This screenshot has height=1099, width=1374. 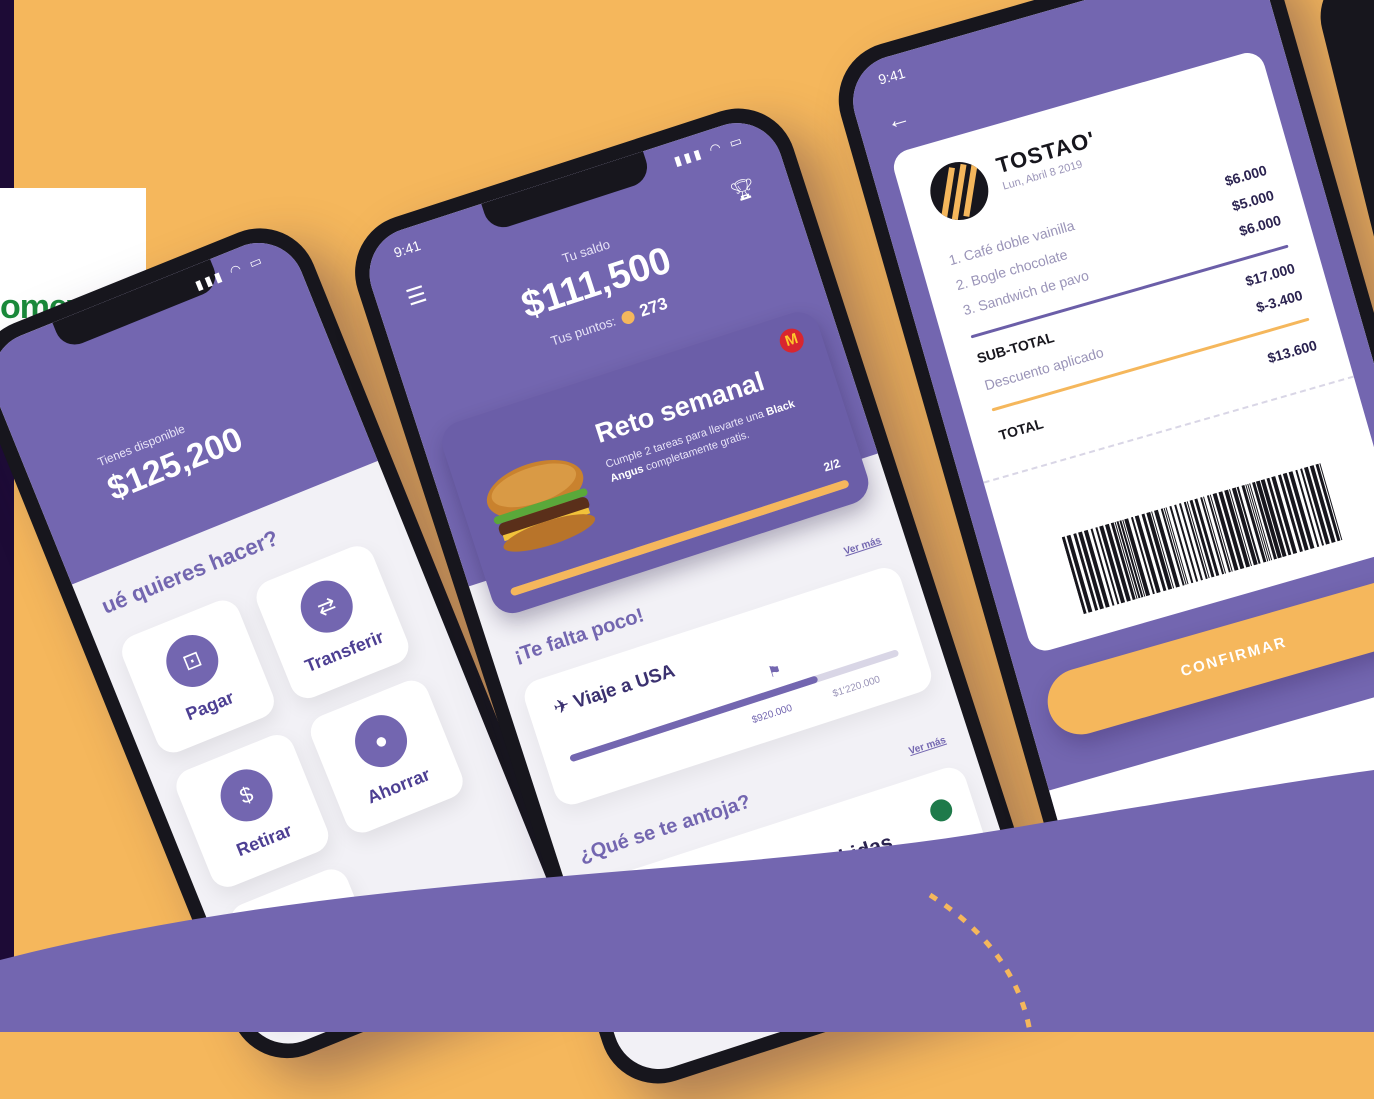 I want to click on goal-progress-track, so click(x=734, y=706).